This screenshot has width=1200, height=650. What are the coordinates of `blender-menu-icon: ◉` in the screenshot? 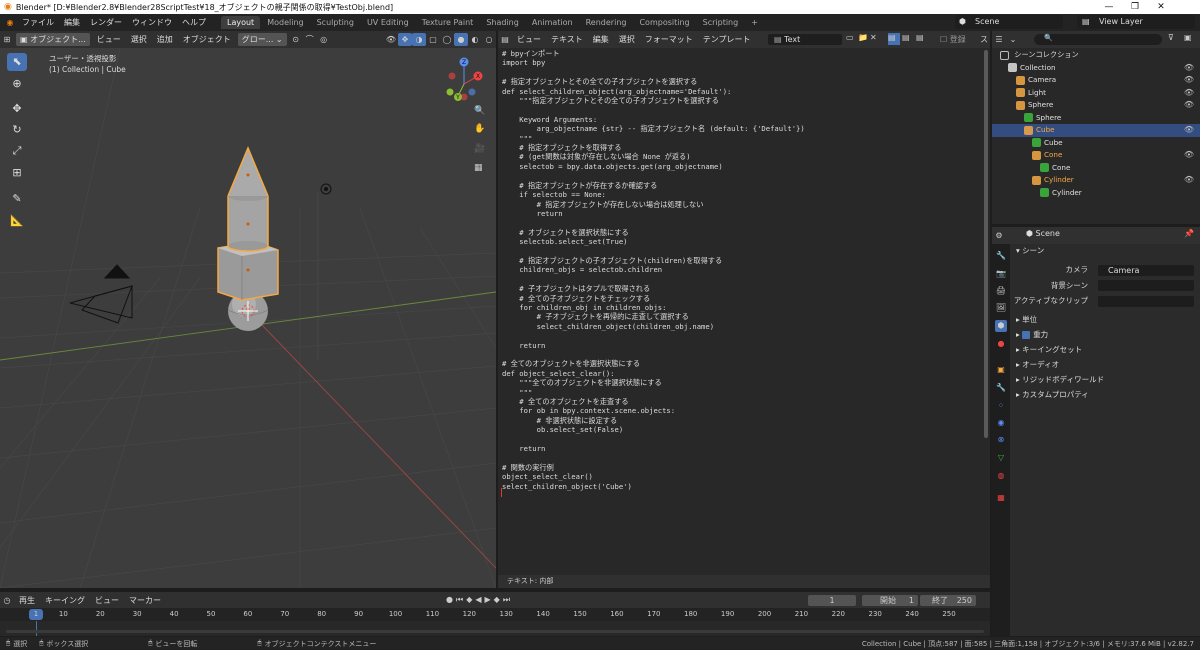 It's located at (10, 22).